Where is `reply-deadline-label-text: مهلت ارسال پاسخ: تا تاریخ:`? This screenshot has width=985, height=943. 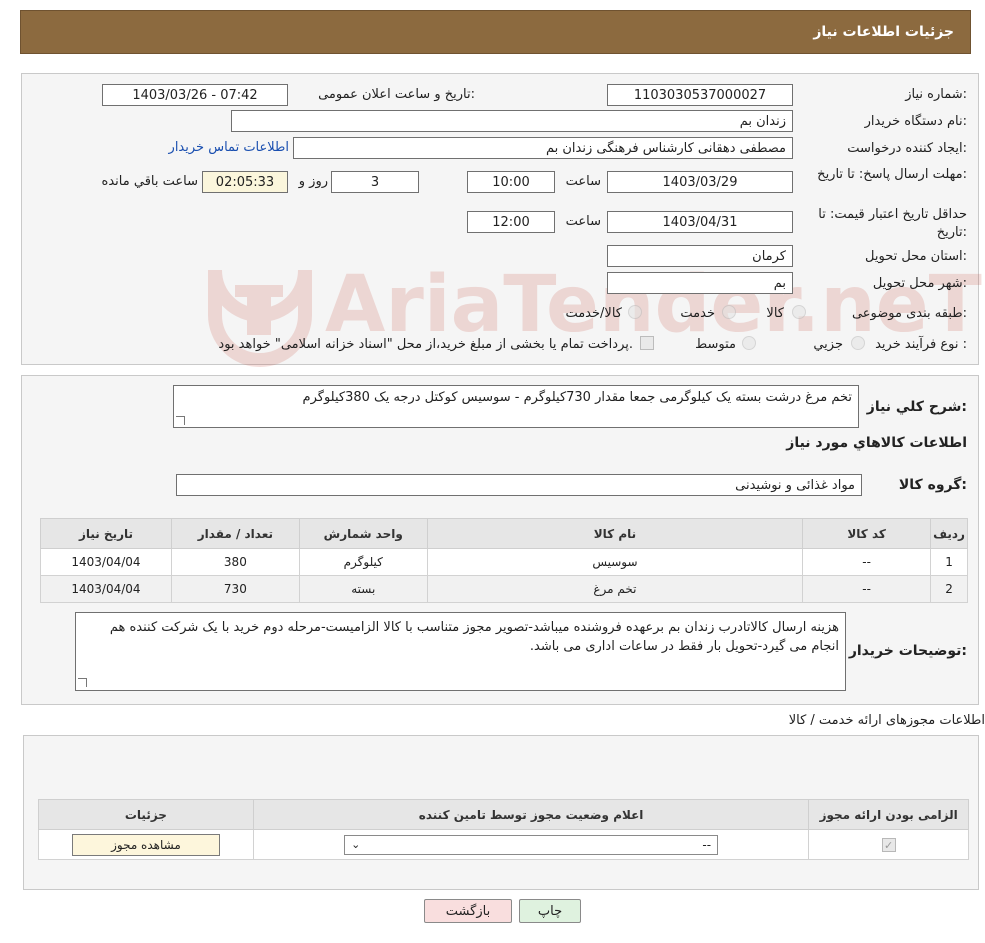 reply-deadline-label-text: مهلت ارسال پاسخ: تا تاریخ: is located at coordinates (892, 174).